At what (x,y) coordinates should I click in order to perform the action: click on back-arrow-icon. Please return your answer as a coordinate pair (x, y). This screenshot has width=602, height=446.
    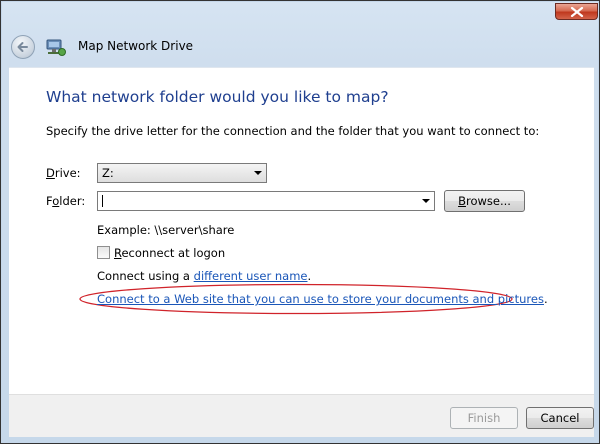
    Looking at the image, I should click on (22, 47).